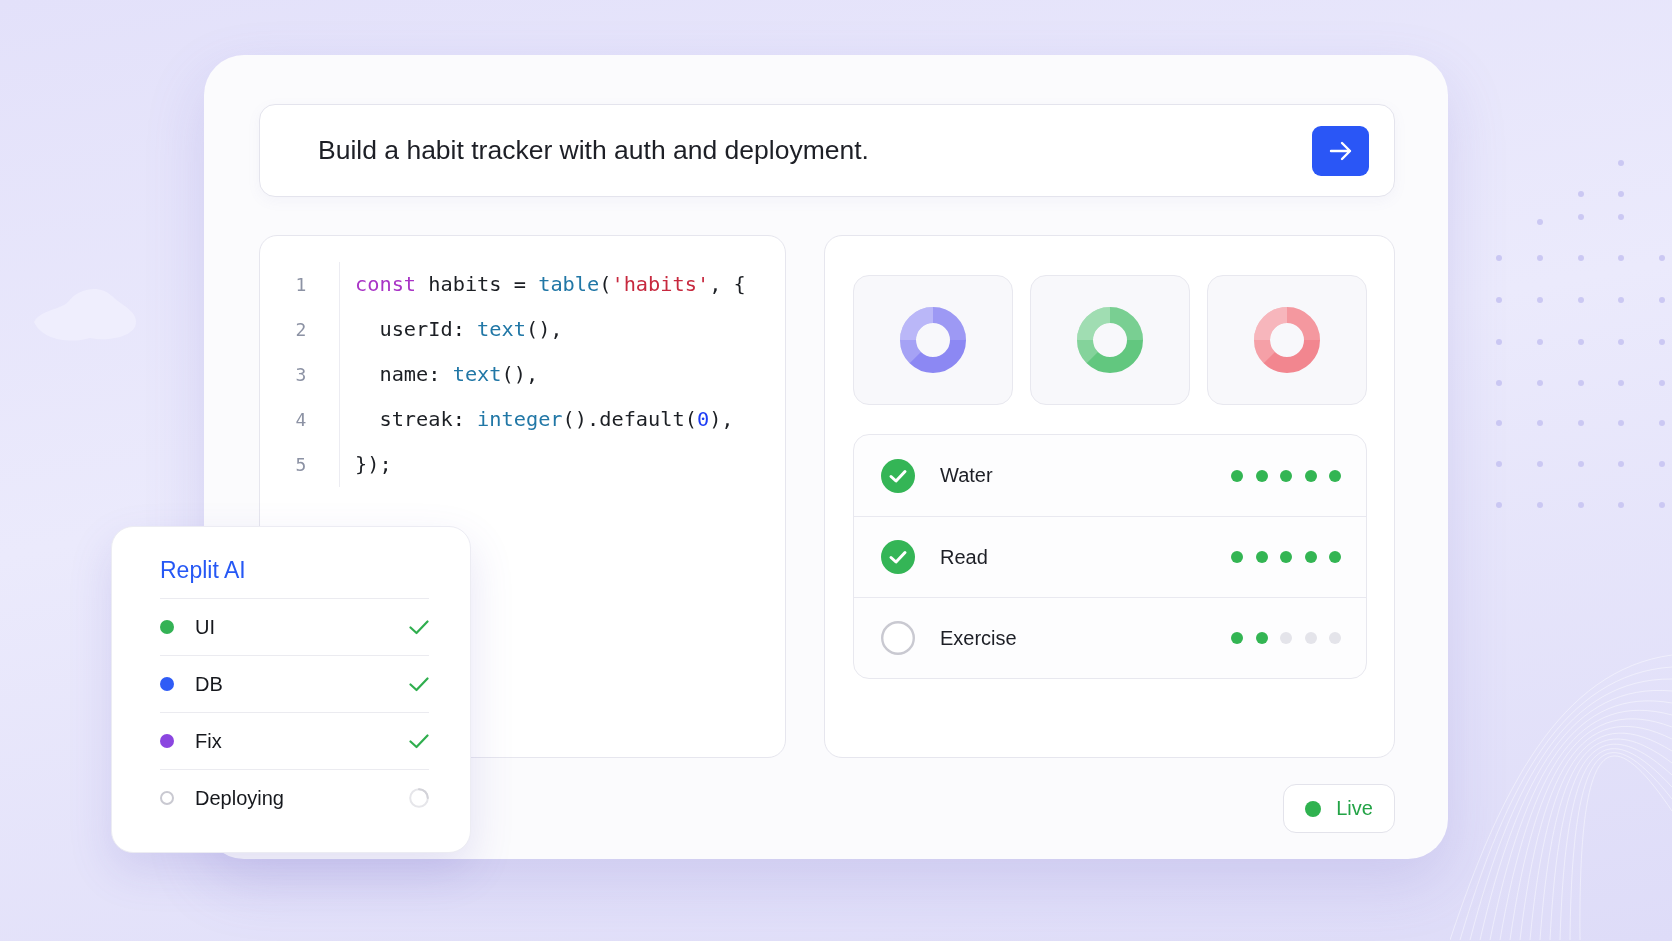 This screenshot has height=941, width=1672. I want to click on step-label: UI, so click(205, 627).